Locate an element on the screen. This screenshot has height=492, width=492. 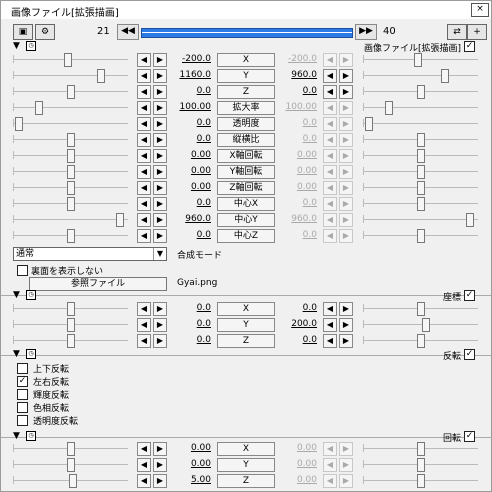
start-value: 960.0 is located at coordinates (190, 219).